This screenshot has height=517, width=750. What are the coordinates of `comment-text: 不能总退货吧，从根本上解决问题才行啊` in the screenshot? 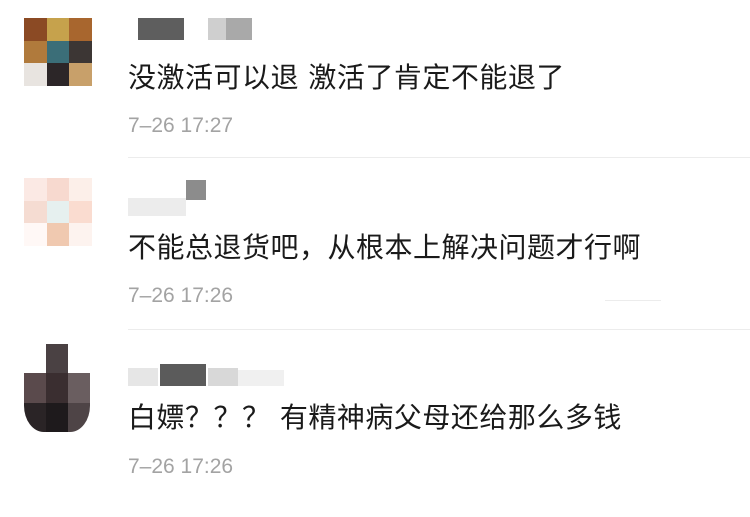 It's located at (385, 247).